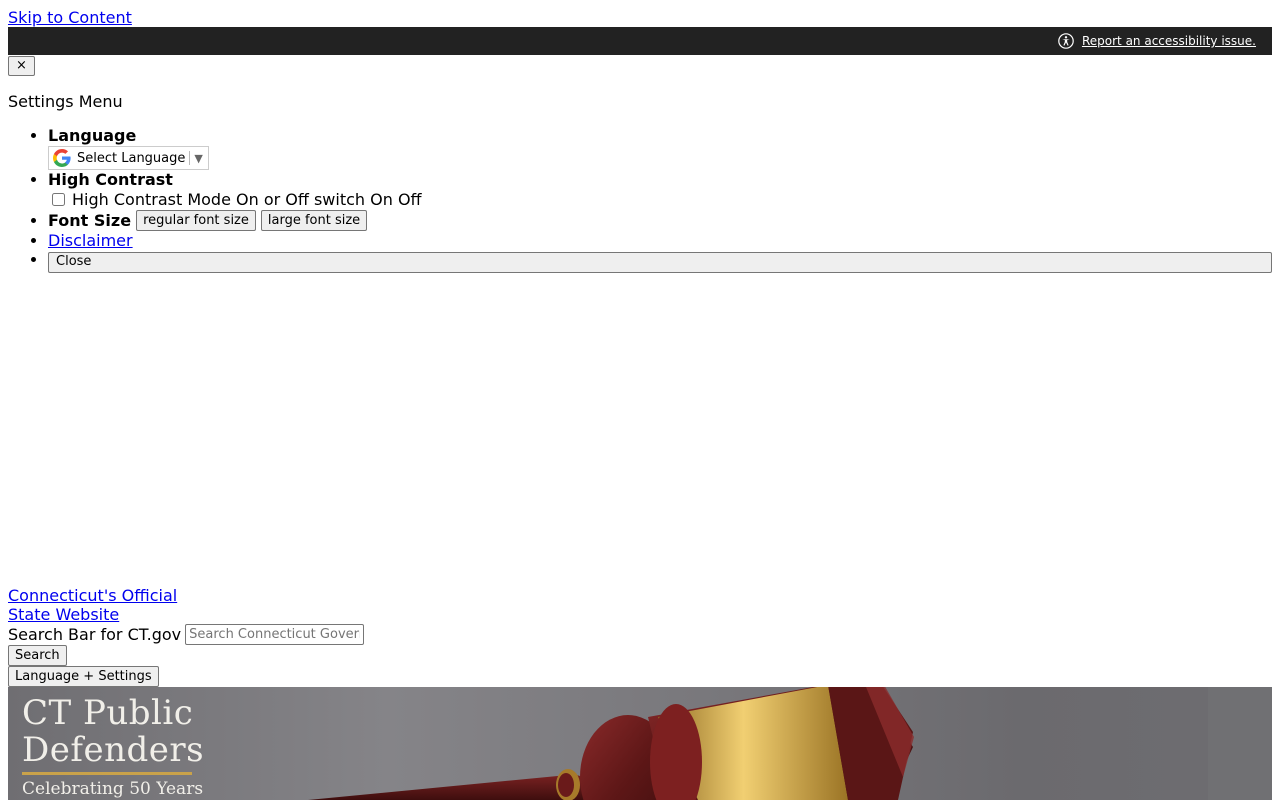  What do you see at coordinates (65, 101) in the screenshot?
I see `settings-menu-title: Settings Menu` at bounding box center [65, 101].